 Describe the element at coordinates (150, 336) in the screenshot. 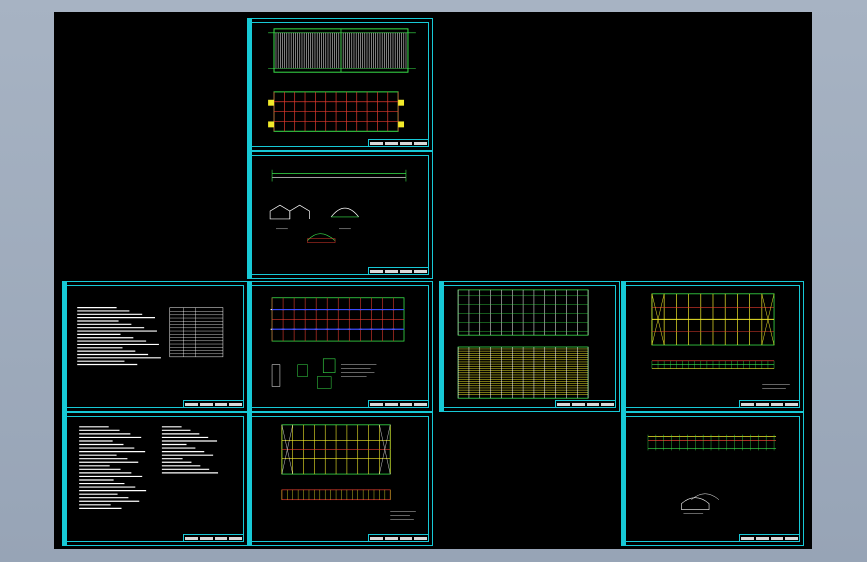

I see `notes-table-drawing` at that location.